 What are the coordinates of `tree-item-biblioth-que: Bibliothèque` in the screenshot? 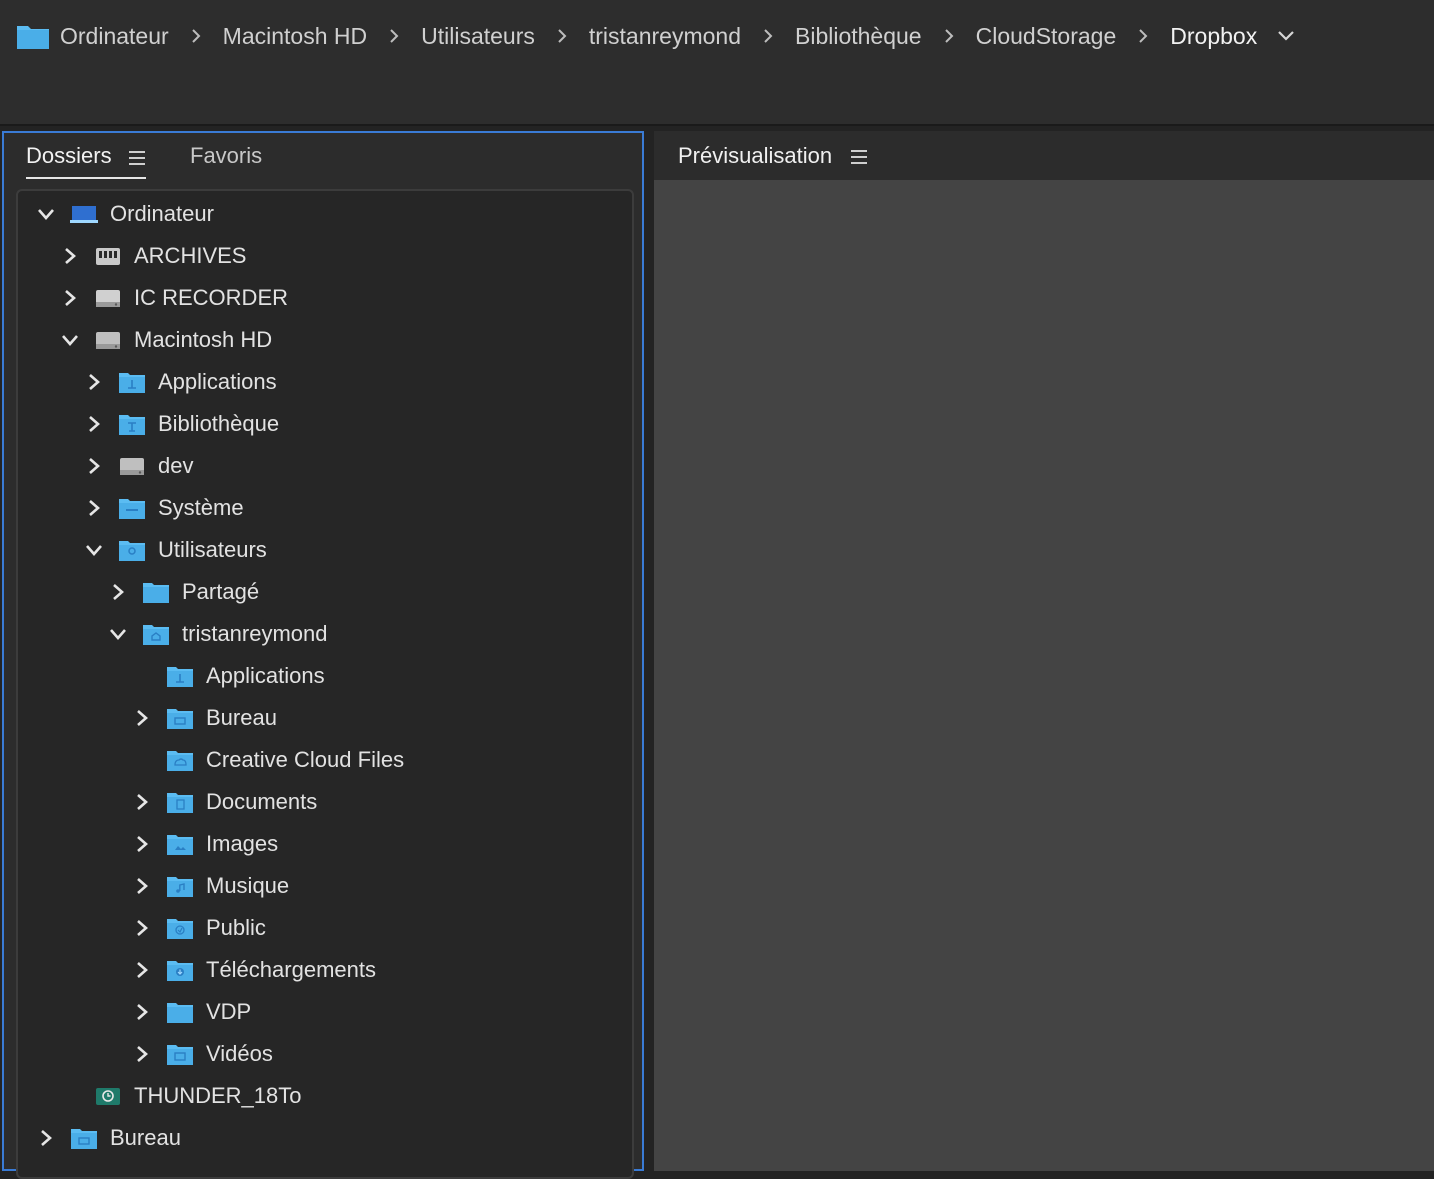 It's located at (325, 424).